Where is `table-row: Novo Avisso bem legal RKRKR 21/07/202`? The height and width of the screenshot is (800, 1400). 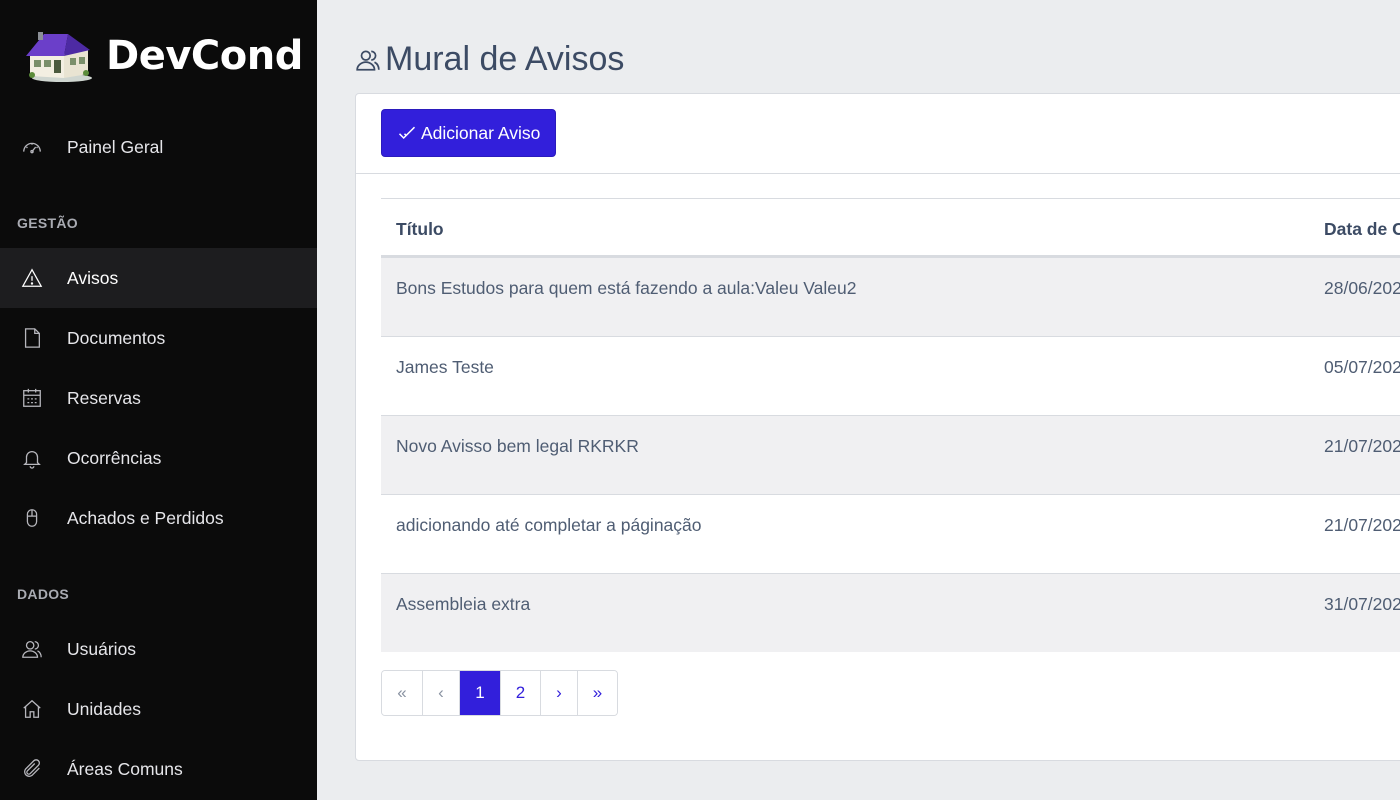 table-row: Novo Avisso bem legal RKRKR 21/07/202 is located at coordinates (890, 454).